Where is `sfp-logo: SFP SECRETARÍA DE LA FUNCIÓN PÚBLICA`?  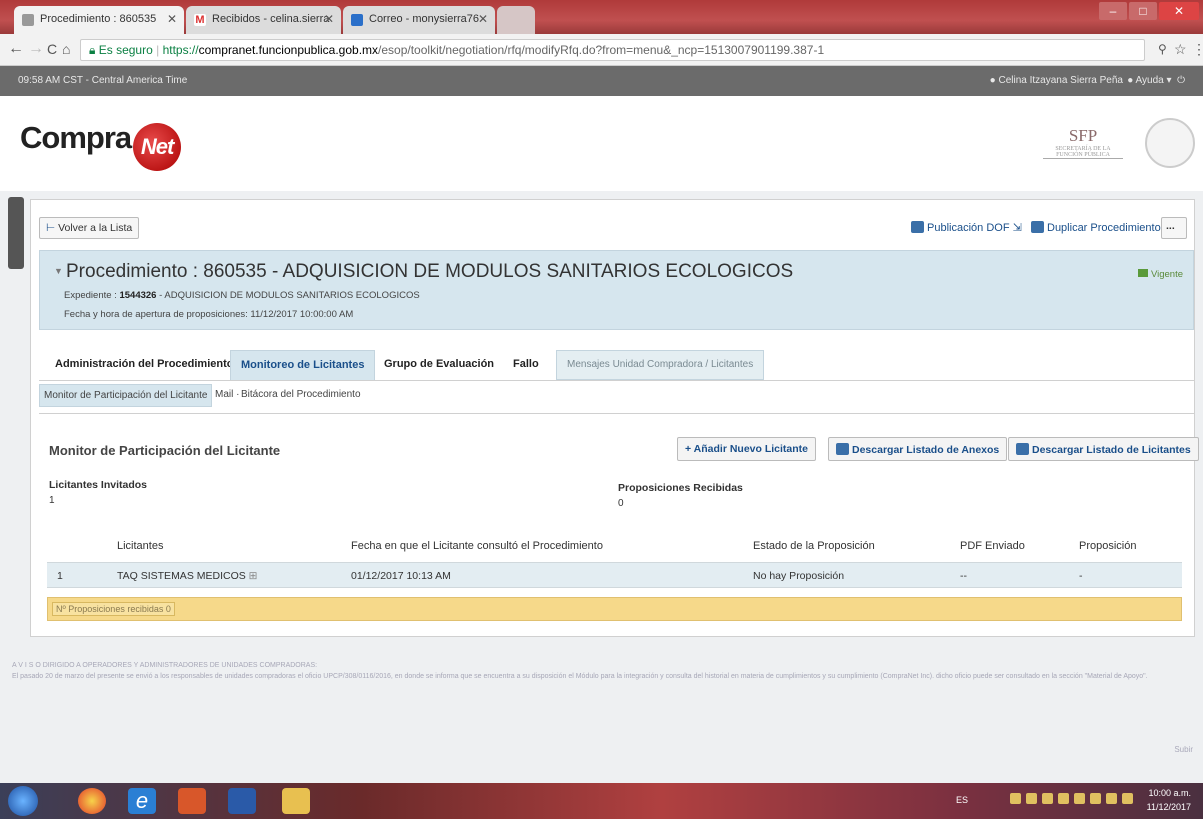 sfp-logo: SFP SECRETARÍA DE LA FUNCIÓN PÚBLICA is located at coordinates (1083, 142).